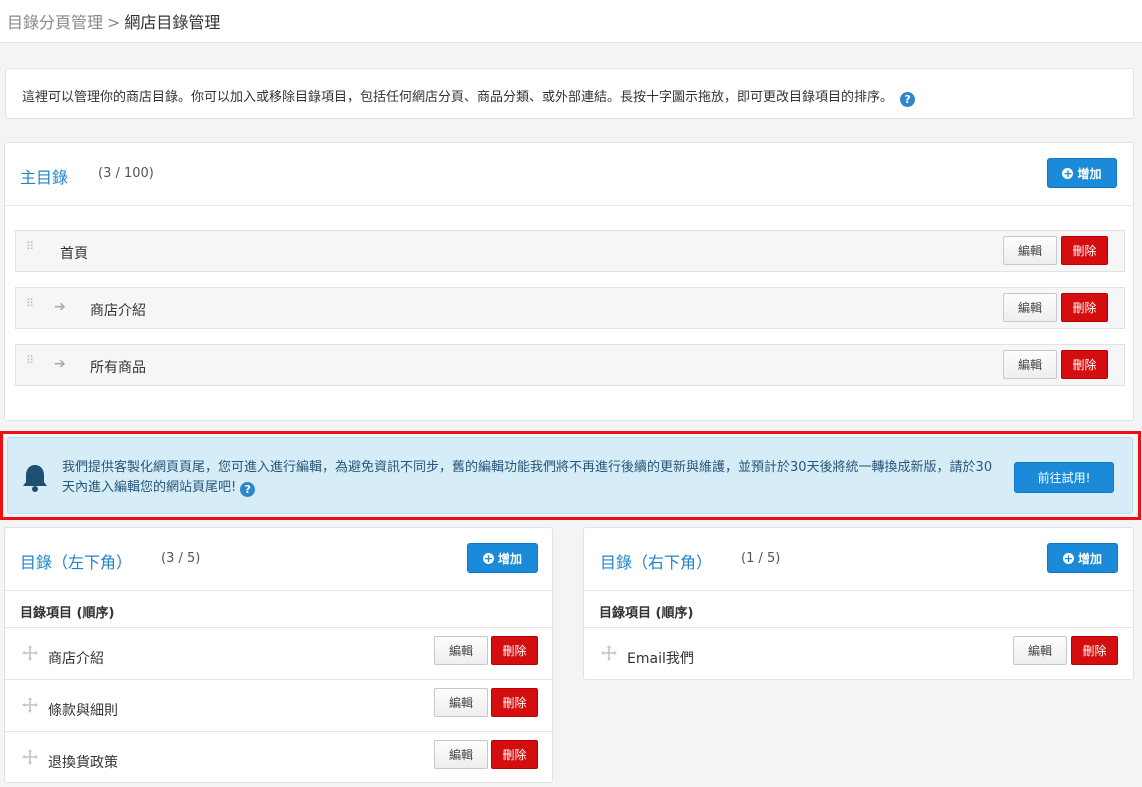 The image size is (1142, 787). I want to click on breadcrumb-current: 網店目錄管理, so click(172, 22).